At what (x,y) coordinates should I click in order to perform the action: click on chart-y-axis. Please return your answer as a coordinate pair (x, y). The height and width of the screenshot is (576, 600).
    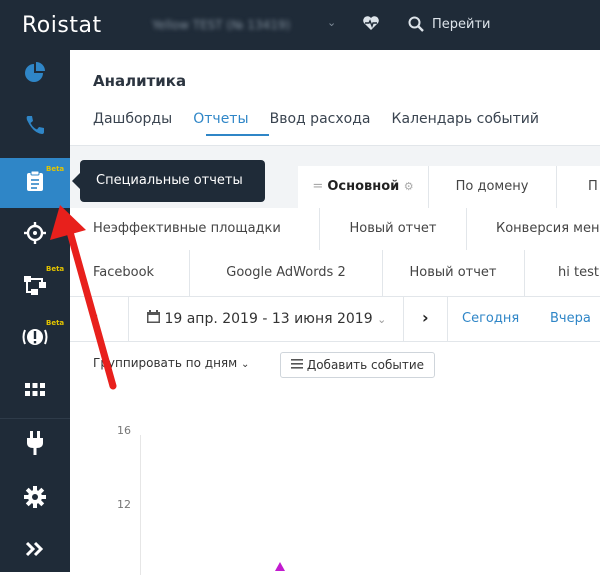
    Looking at the image, I should click on (140, 505).